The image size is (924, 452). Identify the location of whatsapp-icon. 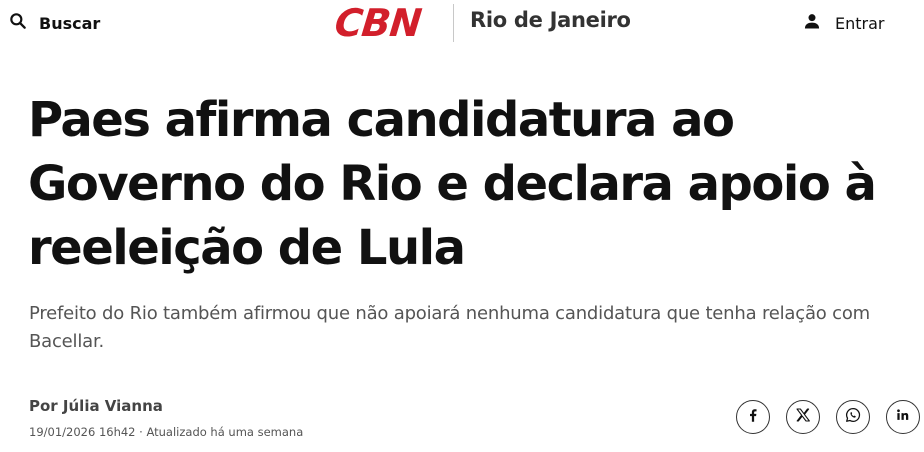
(853, 417).